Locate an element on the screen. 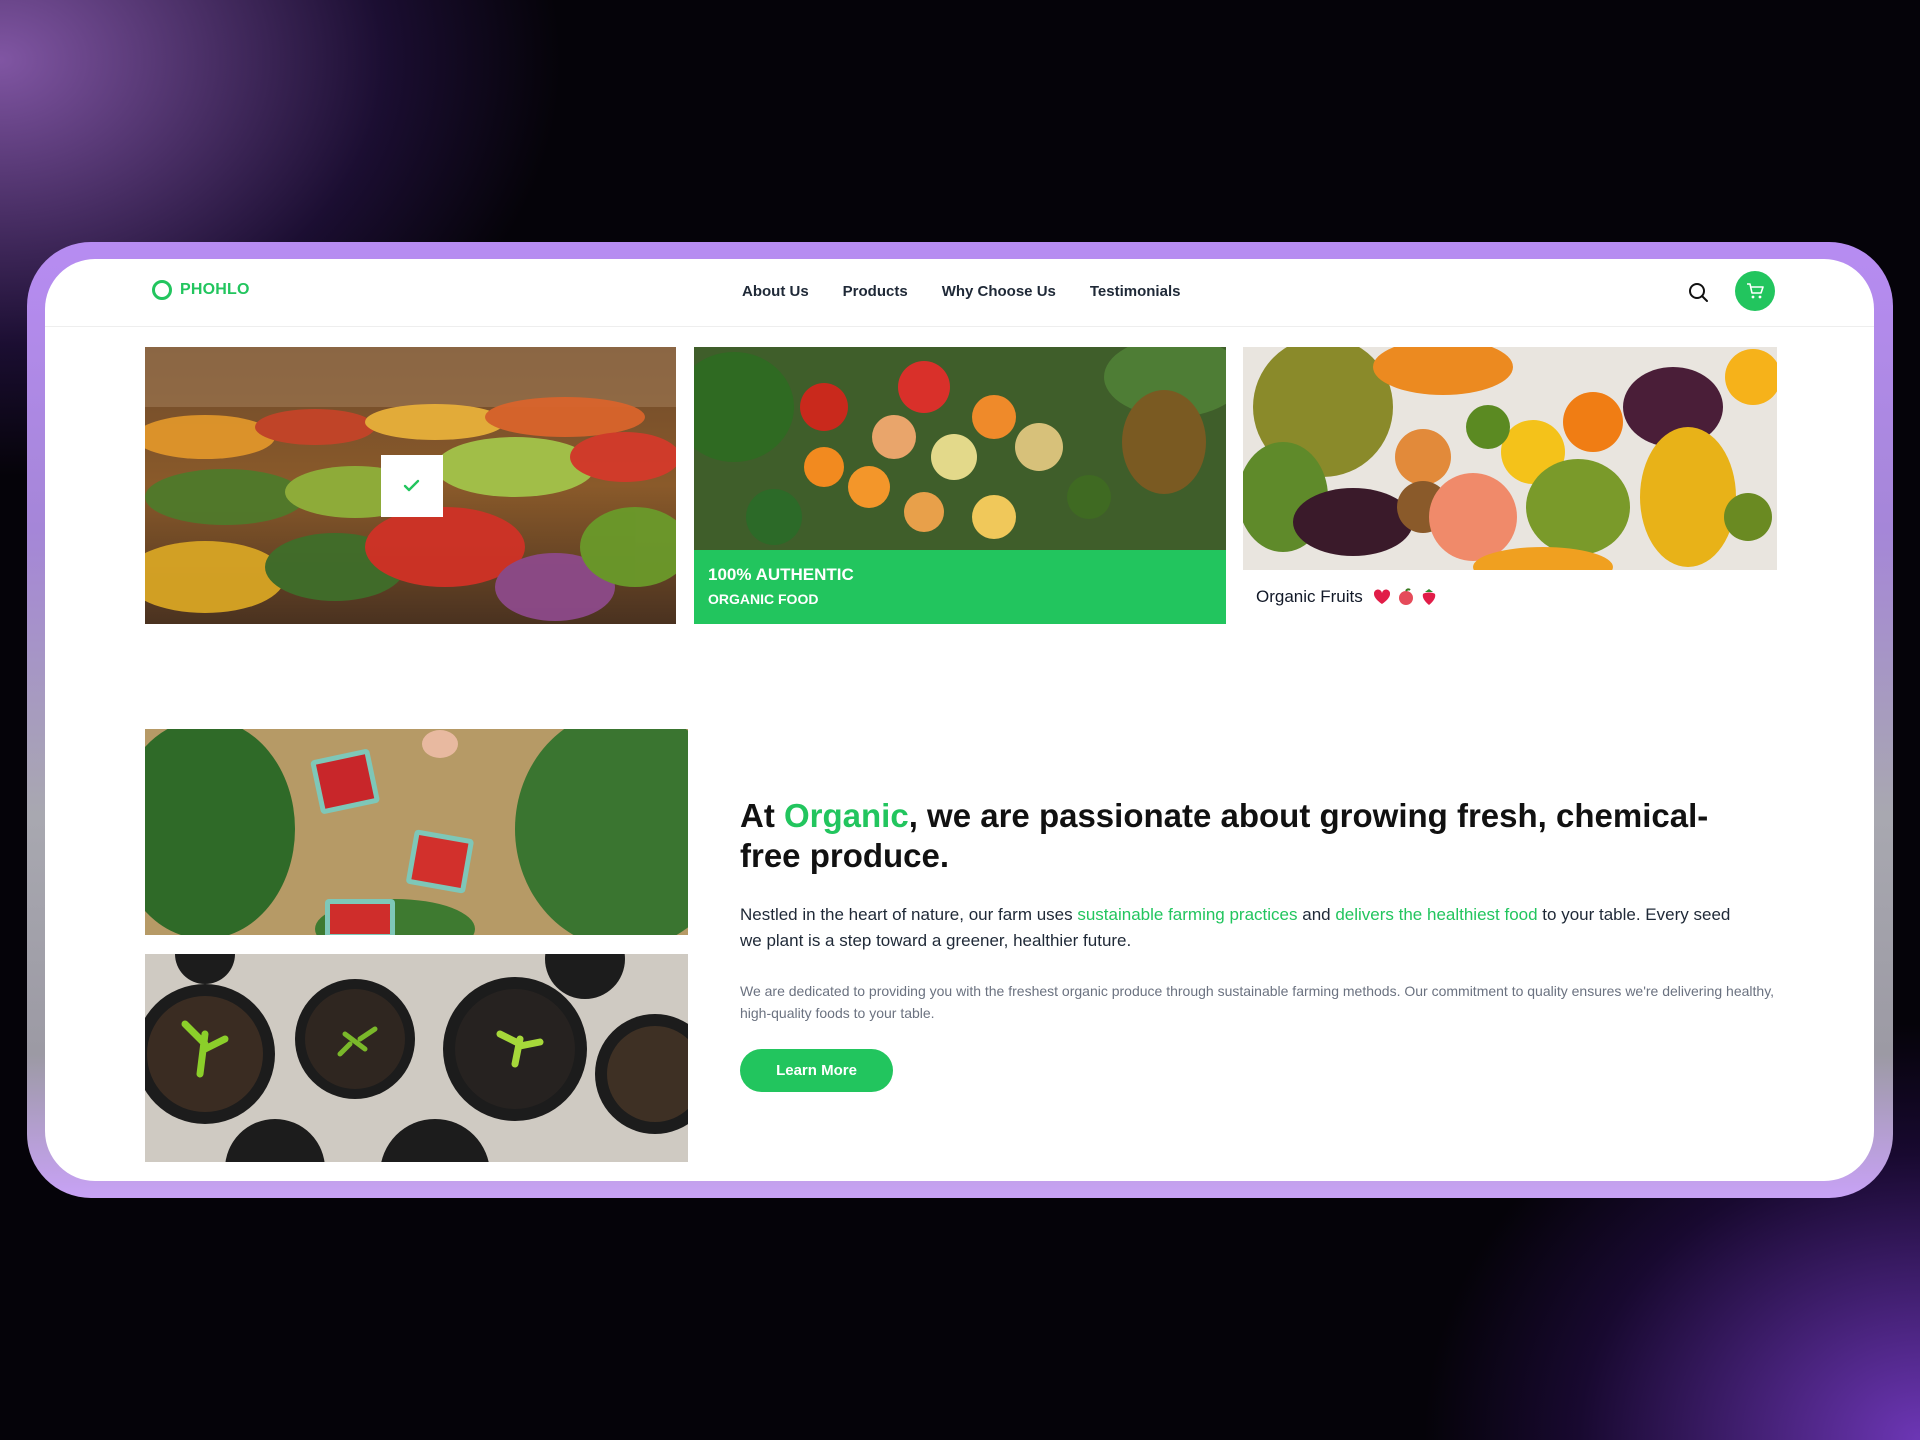 The image size is (1920, 1440). organic-fruits-card: Organic Fruits is located at coordinates (1510, 485).